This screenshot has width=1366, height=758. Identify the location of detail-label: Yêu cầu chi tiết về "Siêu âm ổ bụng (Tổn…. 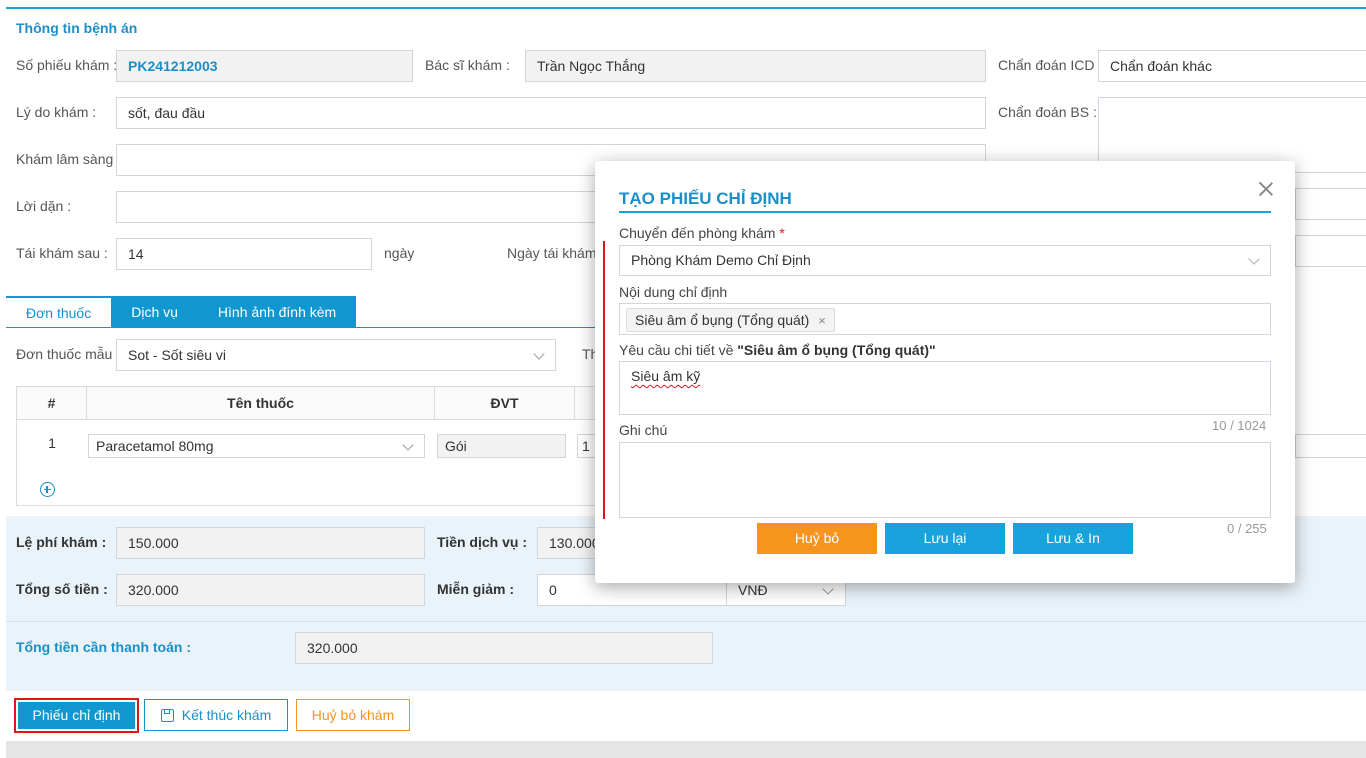
(777, 350).